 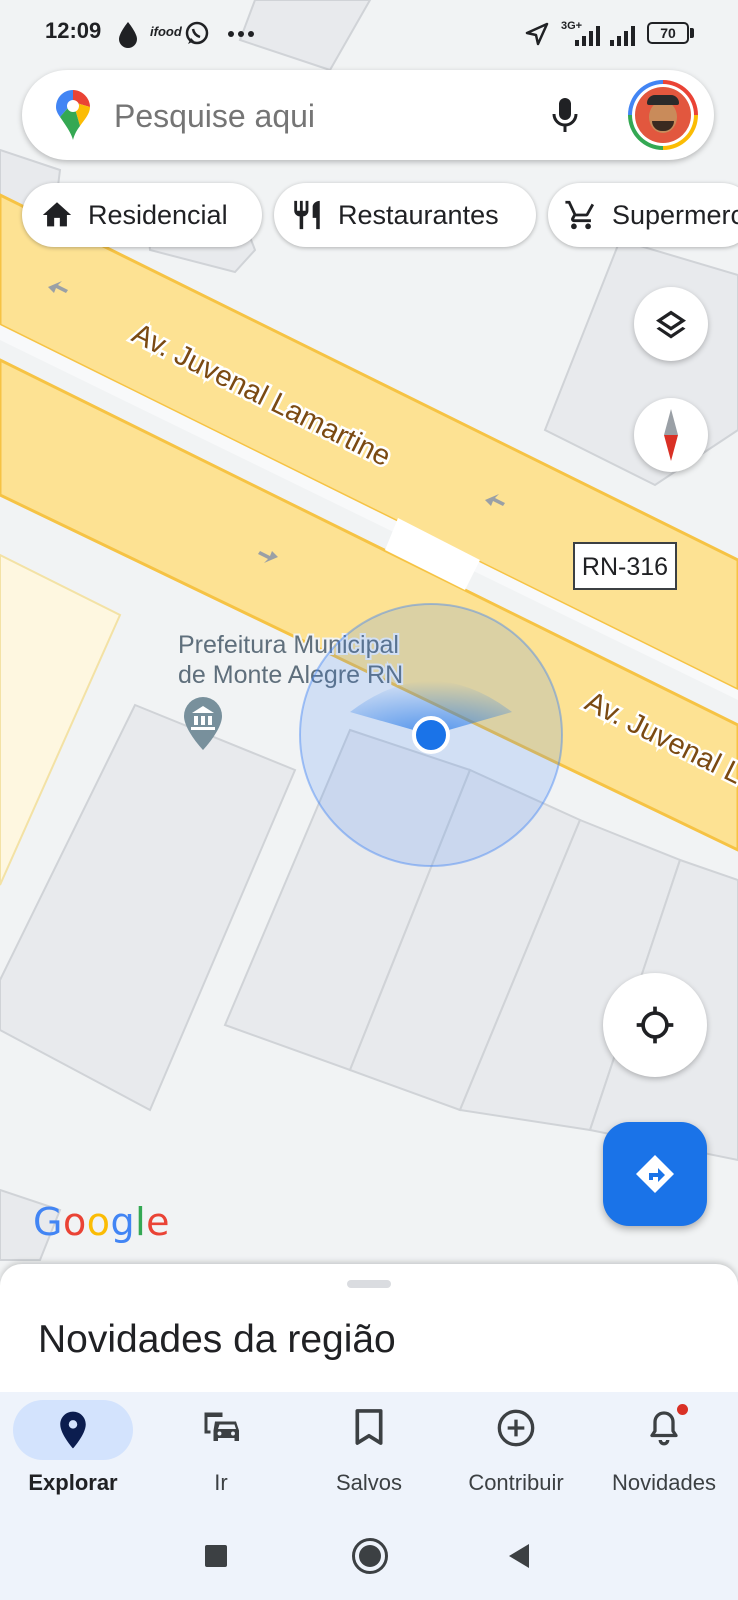 I want to click on avatar-photo, so click(x=663, y=115).